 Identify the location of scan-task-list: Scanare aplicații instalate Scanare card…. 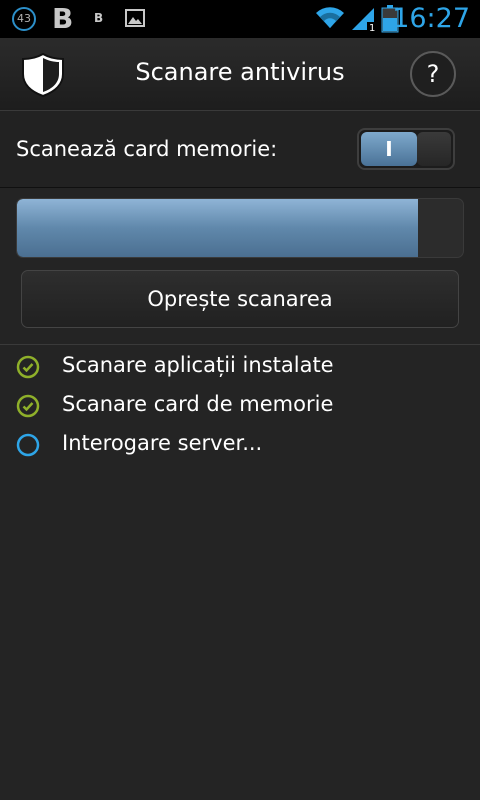
(240, 407).